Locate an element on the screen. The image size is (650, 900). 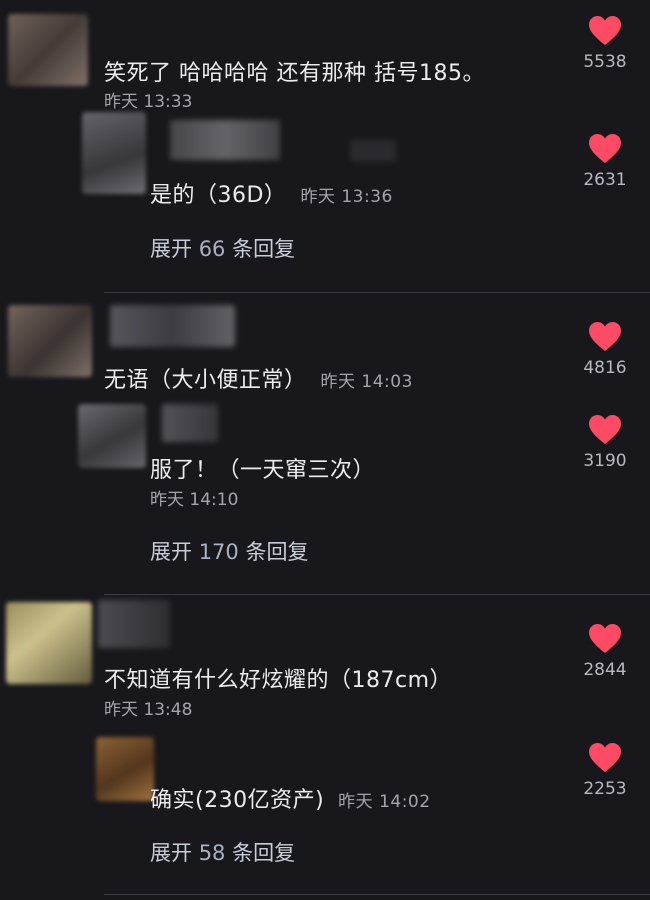
expand-replies-button: 展开 170 条回复 is located at coordinates (229, 551).